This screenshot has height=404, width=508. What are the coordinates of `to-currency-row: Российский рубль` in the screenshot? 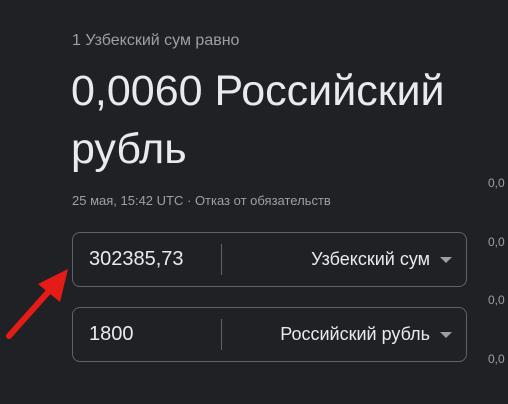 It's located at (269, 334).